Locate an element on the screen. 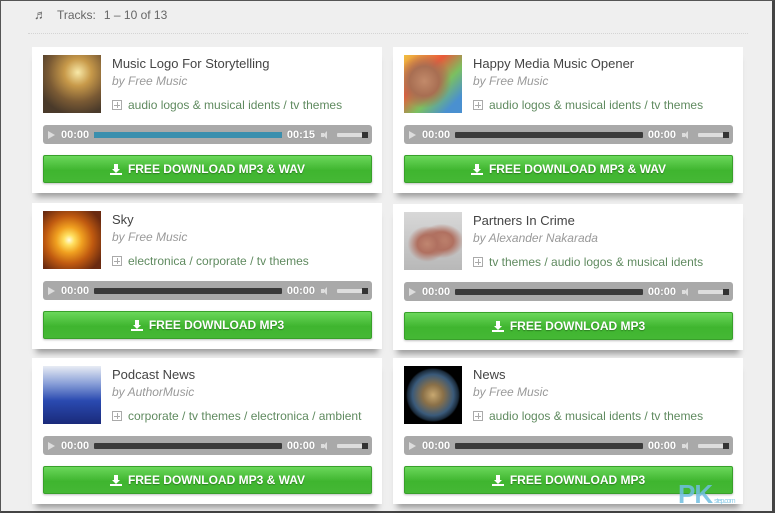  tracks-header: ♬ Tracks: 1 – 10 of 13 is located at coordinates (100, 14).